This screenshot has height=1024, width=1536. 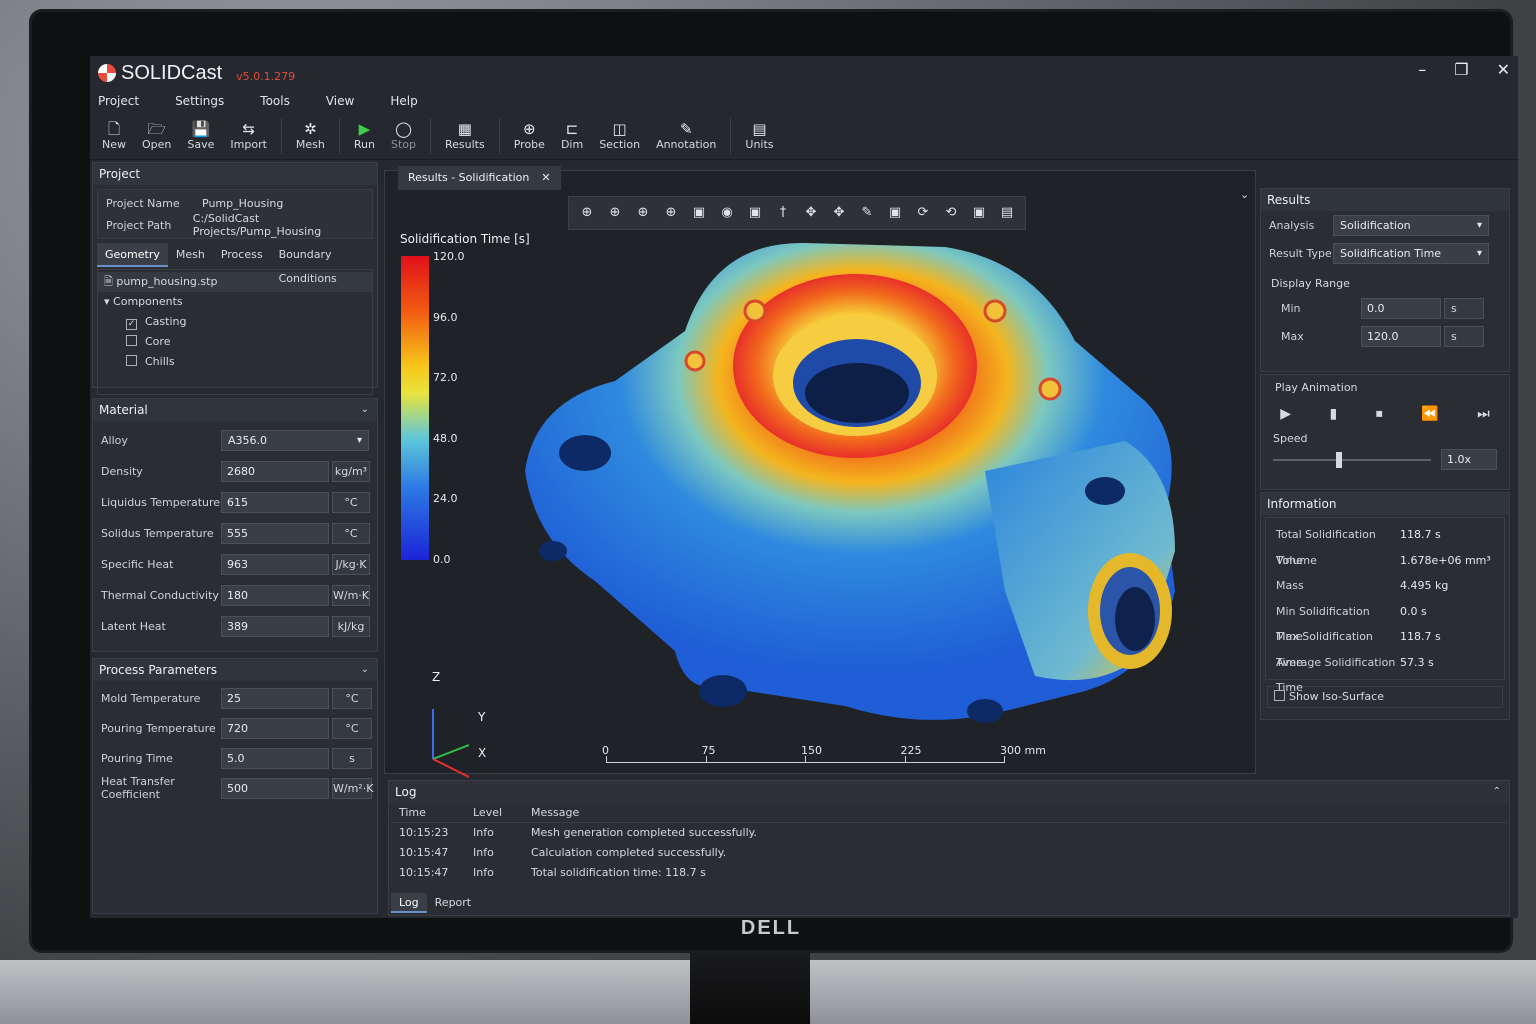 What do you see at coordinates (246, 342) in the screenshot?
I see `component-item: Core` at bounding box center [246, 342].